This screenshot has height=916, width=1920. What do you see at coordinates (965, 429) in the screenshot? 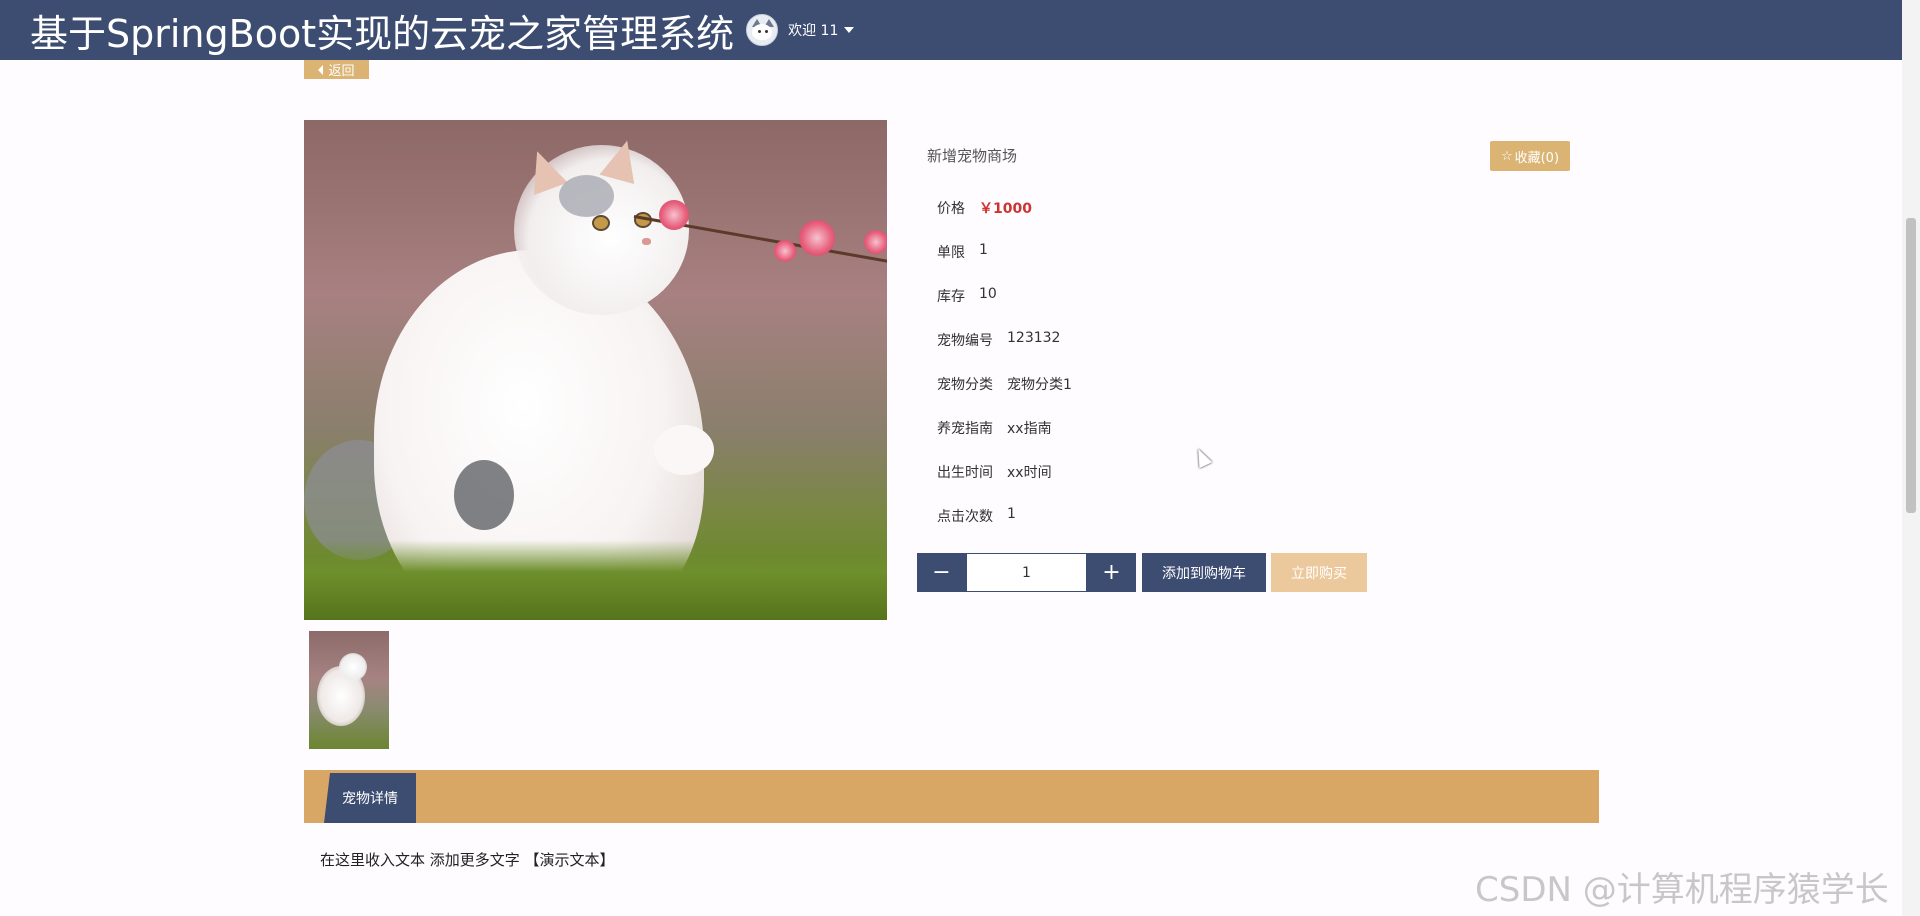
I see `guide-label: 养宠指南` at bounding box center [965, 429].